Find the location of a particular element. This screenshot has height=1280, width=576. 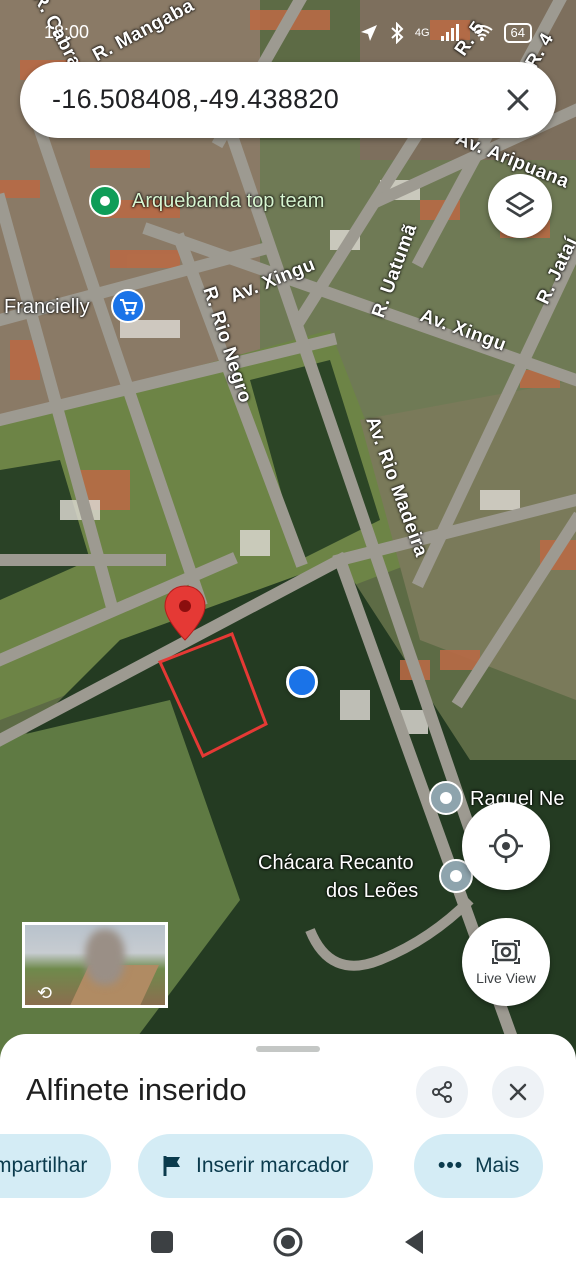

signal-label: 4G is located at coordinates (422, 33).